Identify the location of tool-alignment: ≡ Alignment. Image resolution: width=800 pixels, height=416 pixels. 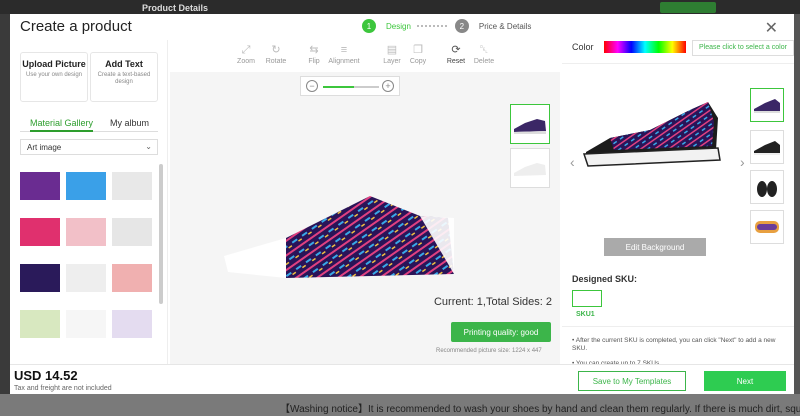
(344, 54).